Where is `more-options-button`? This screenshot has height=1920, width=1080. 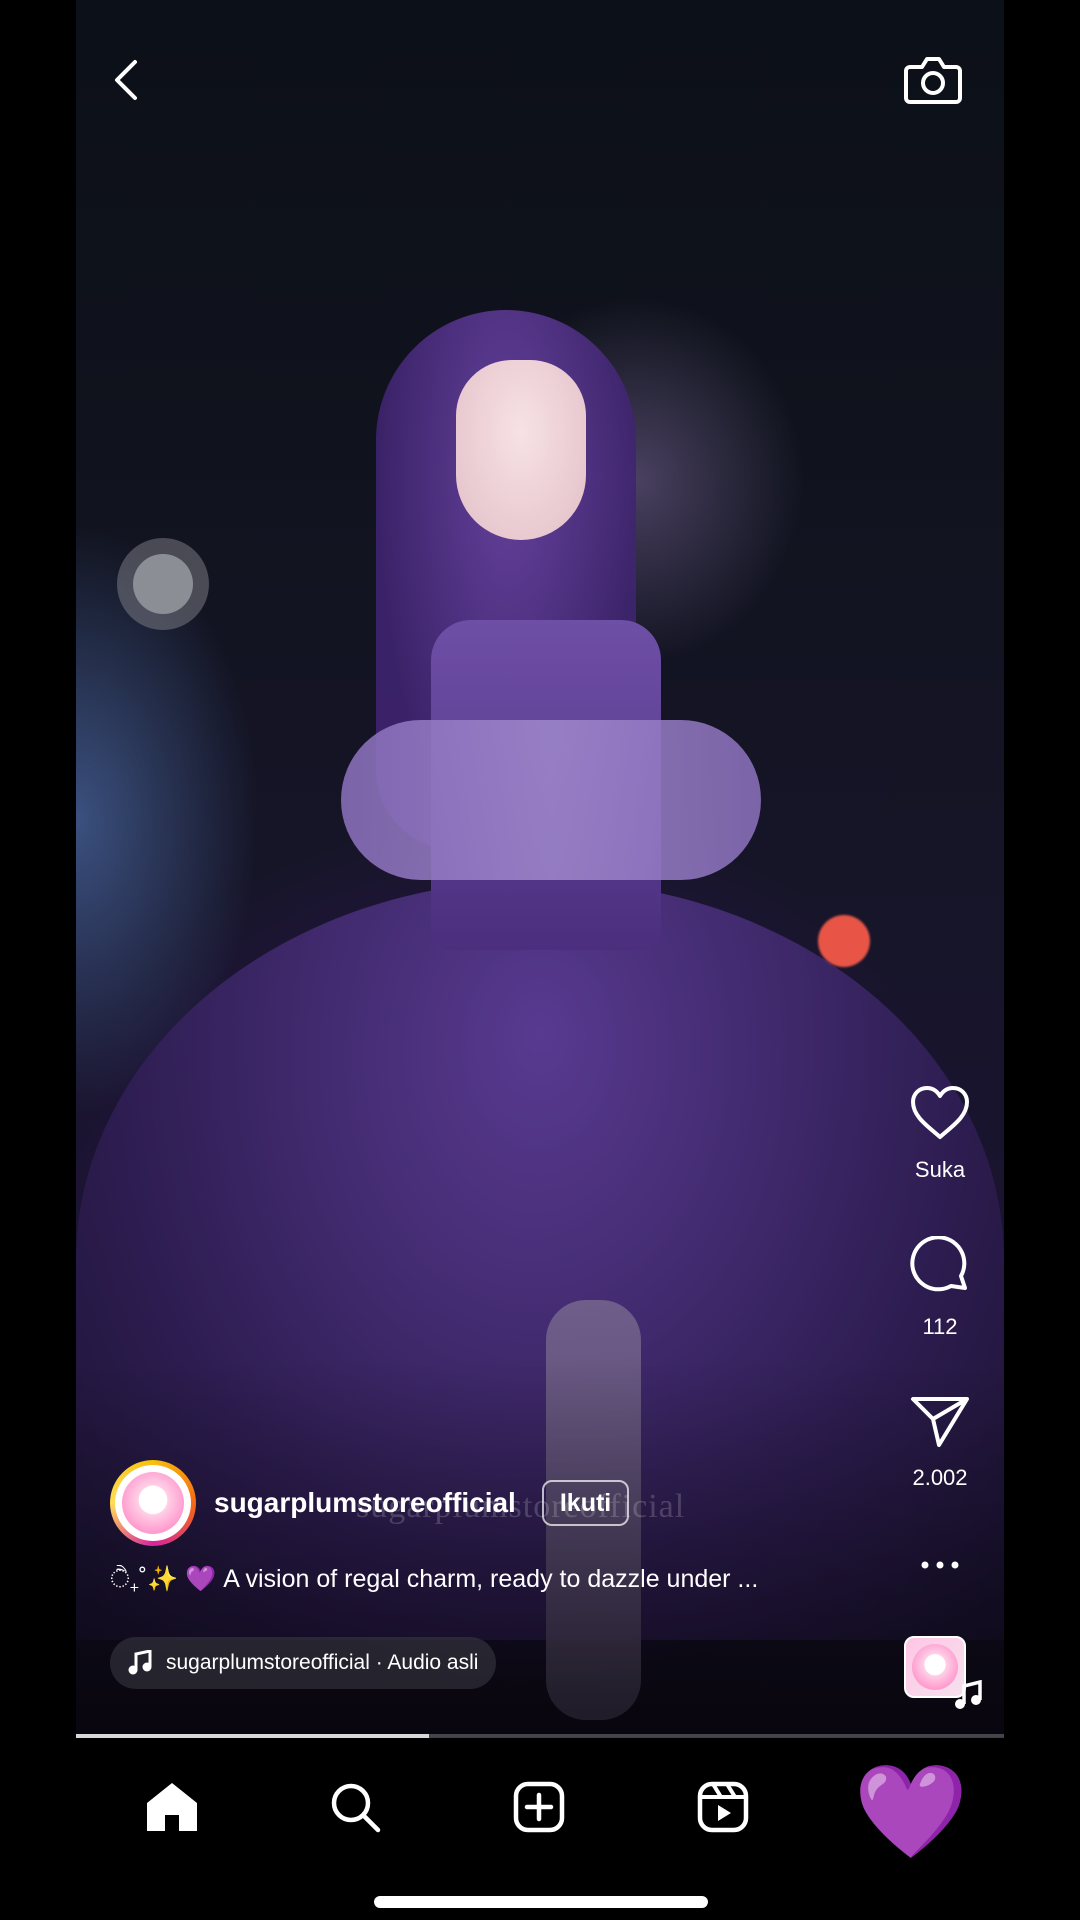
more-options-button is located at coordinates (940, 1565).